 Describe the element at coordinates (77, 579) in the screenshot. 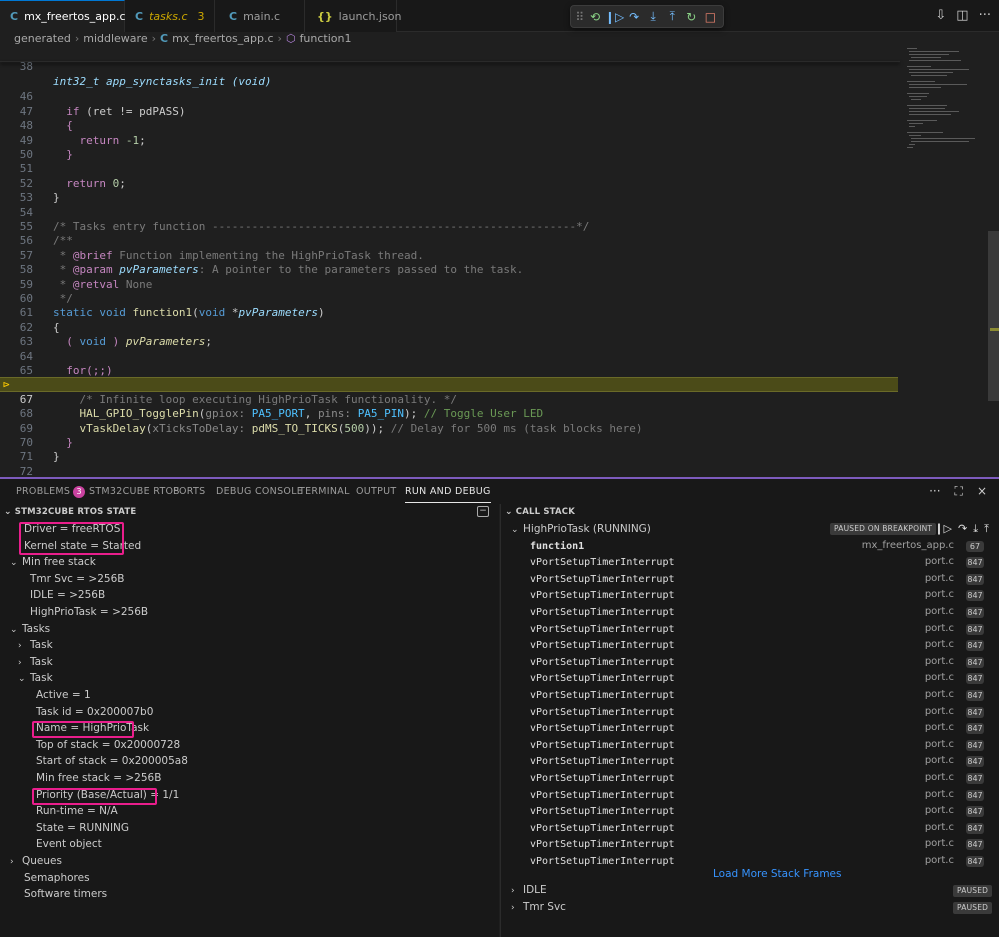

I see `tree-item-tmr-svc: Tmr Svc = >256B` at that location.